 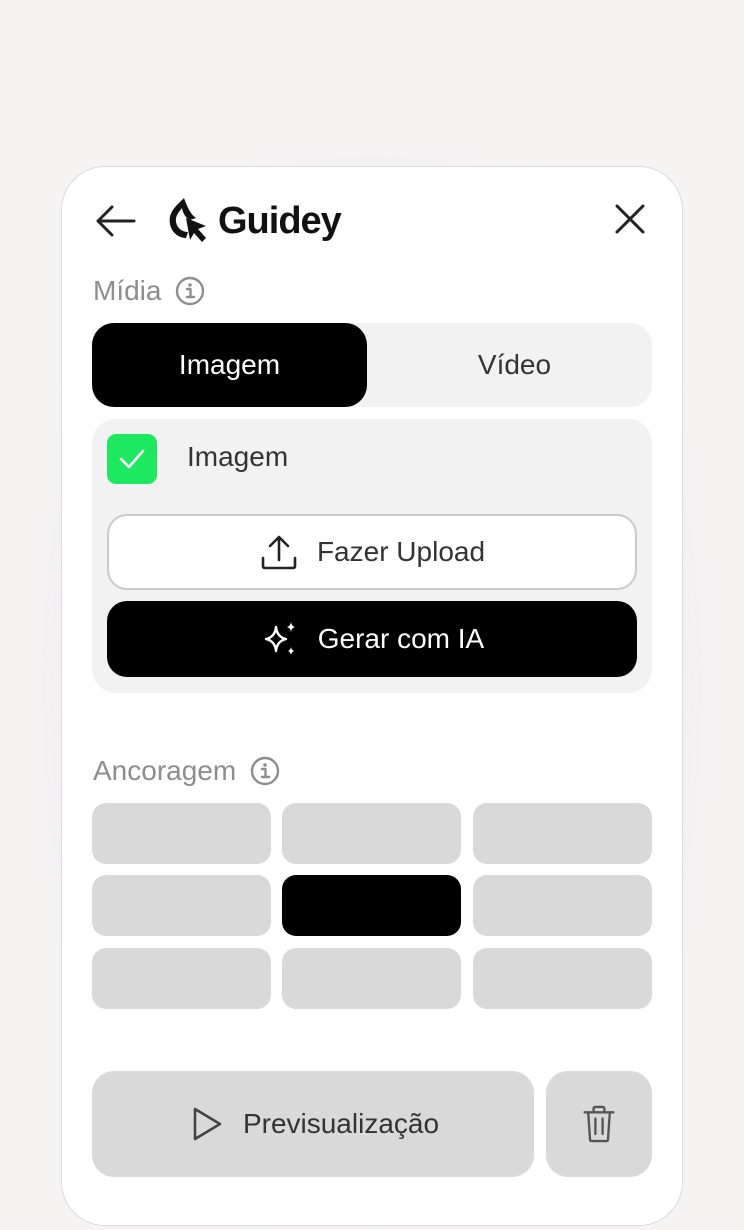 I want to click on checkmark-icon, so click(x=132, y=459).